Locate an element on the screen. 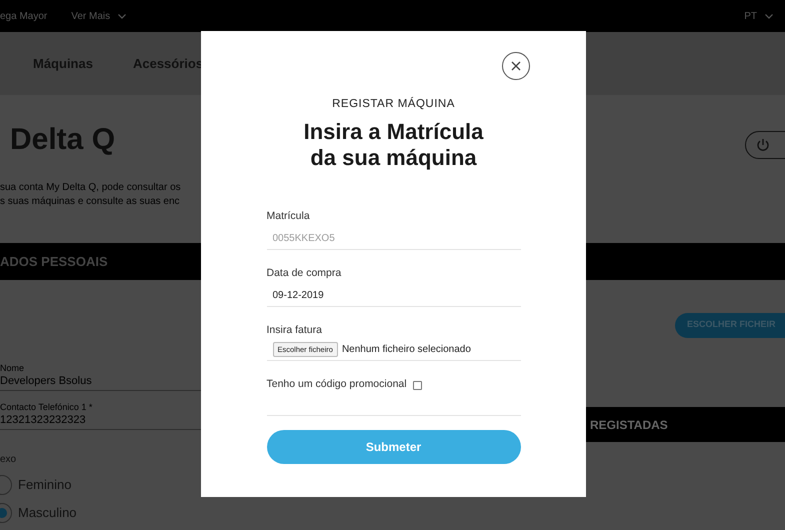  top-link: Ver Mais is located at coordinates (98, 16).